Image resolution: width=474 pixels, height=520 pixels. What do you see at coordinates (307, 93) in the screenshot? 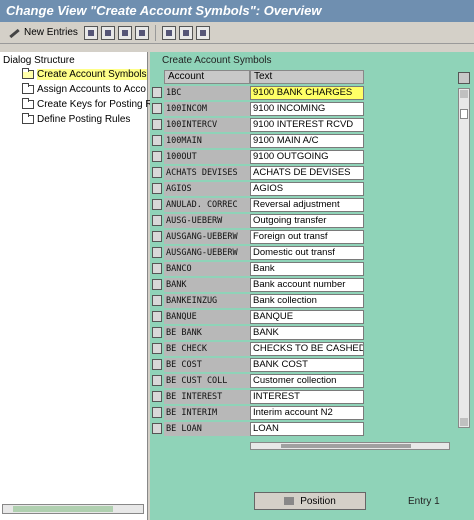
I see `text-cell: 9100 BANK CHARGES` at bounding box center [307, 93].